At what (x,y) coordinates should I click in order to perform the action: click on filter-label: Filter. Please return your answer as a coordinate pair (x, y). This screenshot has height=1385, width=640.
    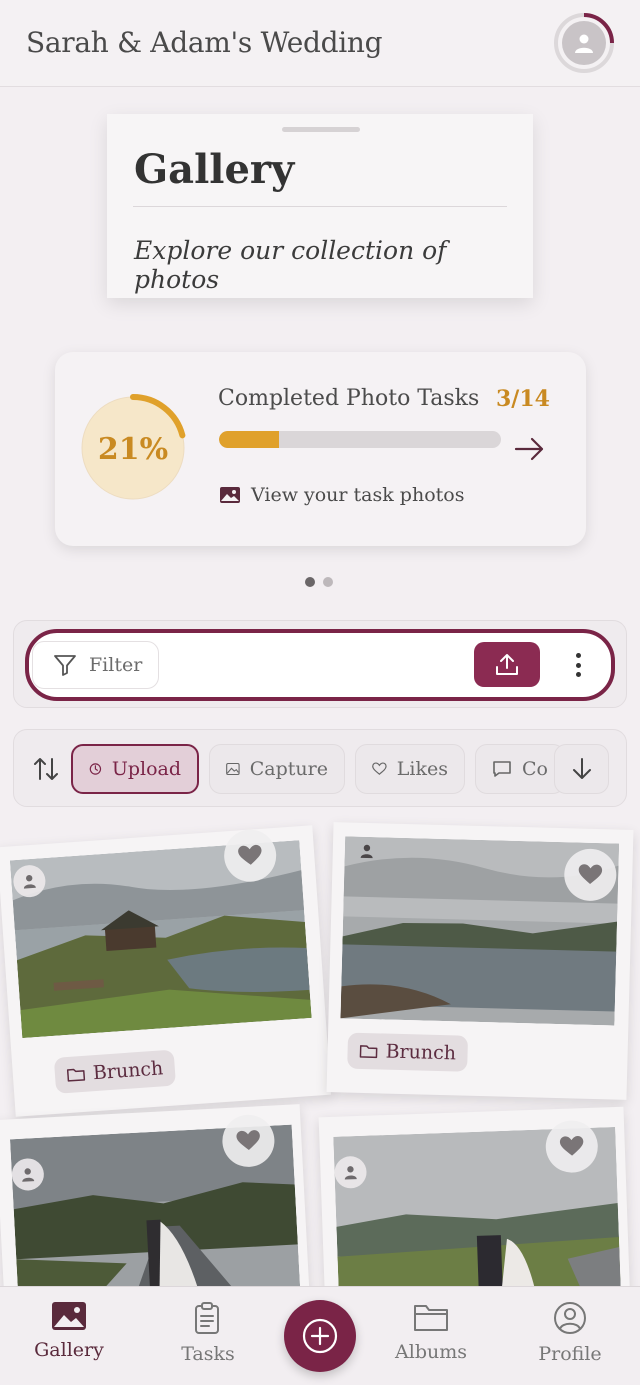
    Looking at the image, I should click on (116, 665).